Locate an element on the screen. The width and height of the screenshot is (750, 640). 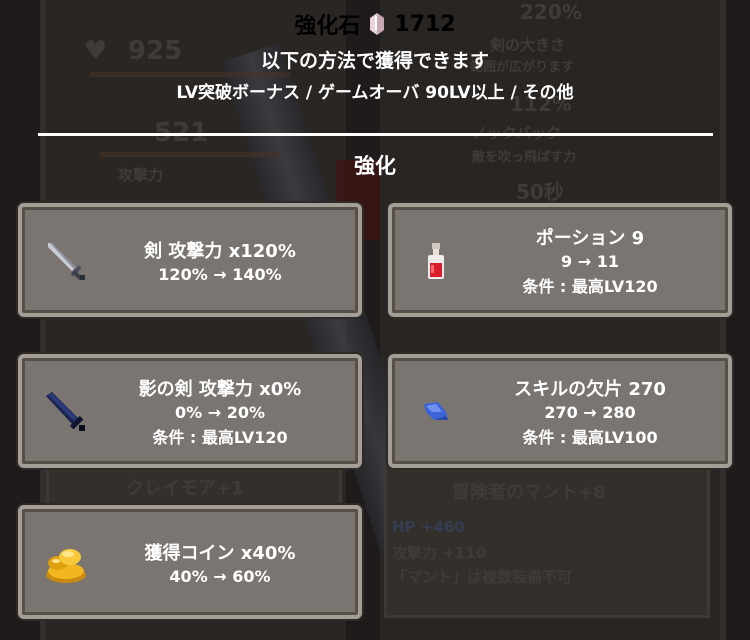
currency-amount: 1712 is located at coordinates (425, 24).